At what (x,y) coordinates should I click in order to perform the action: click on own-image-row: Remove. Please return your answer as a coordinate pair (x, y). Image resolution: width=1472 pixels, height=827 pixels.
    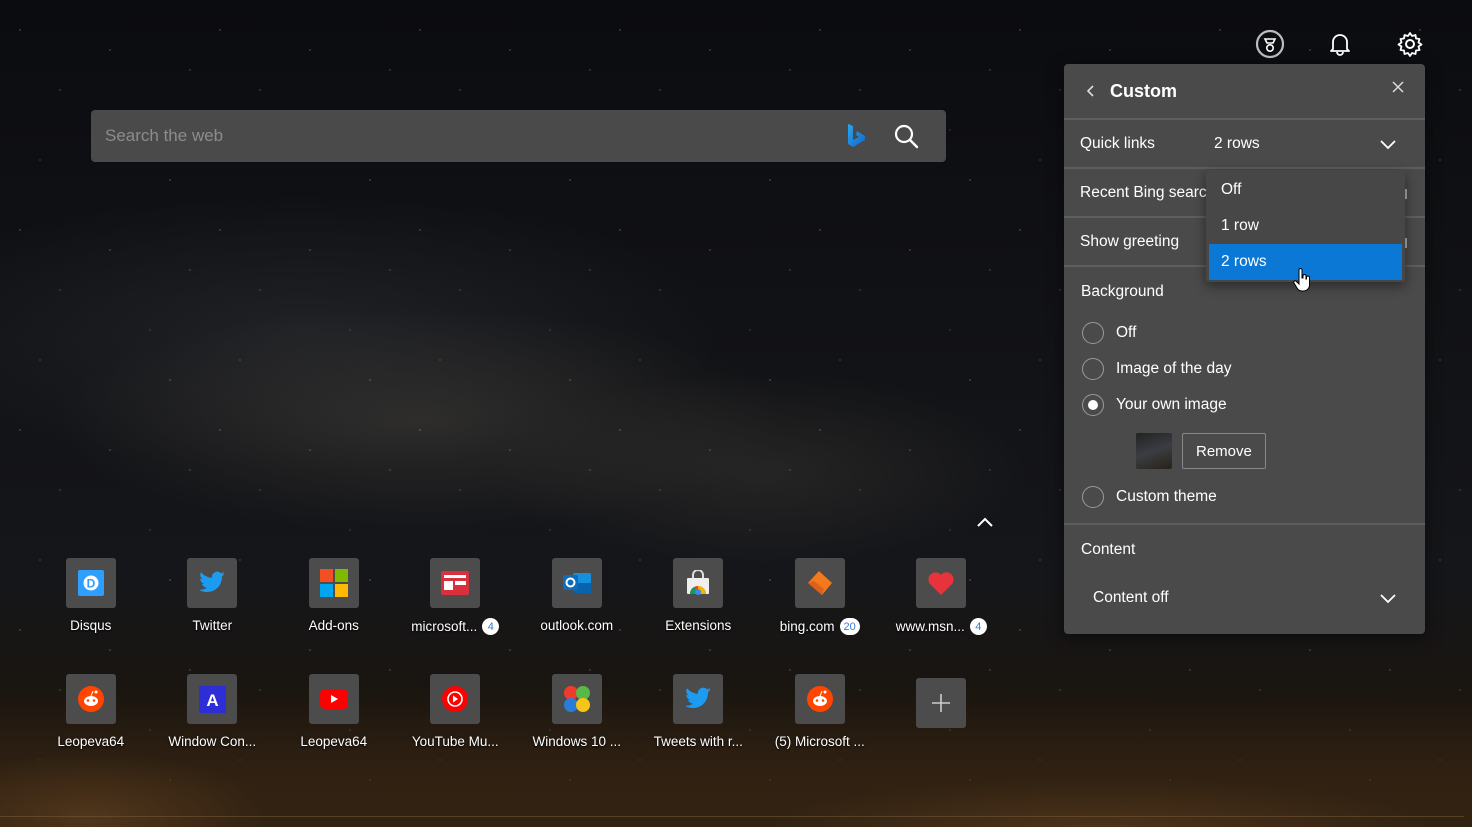
    Looking at the image, I should click on (1244, 451).